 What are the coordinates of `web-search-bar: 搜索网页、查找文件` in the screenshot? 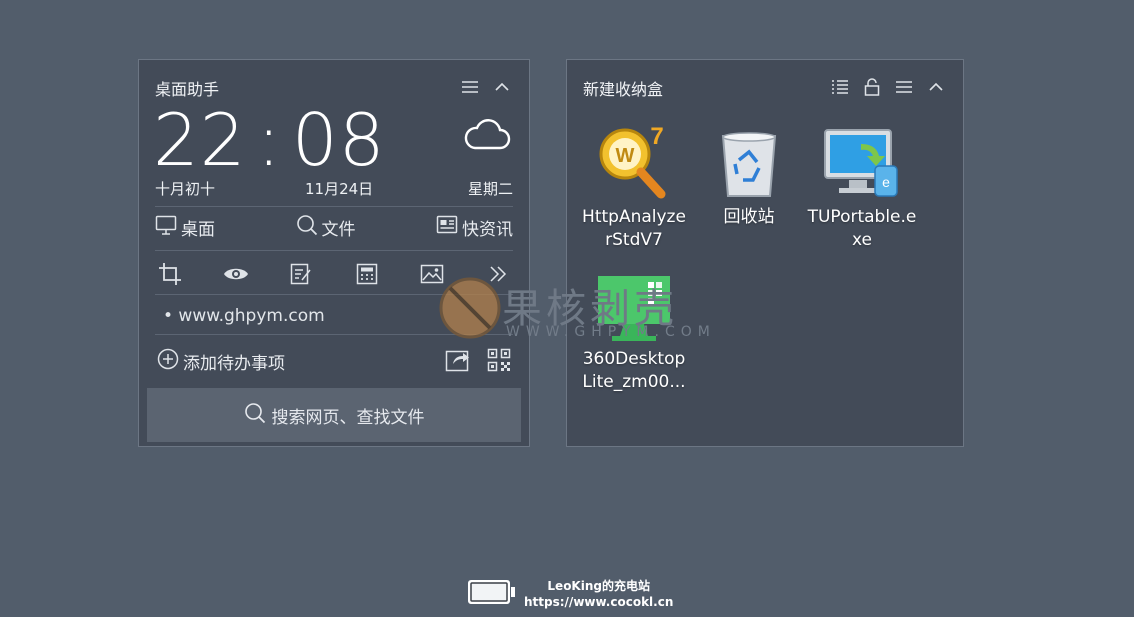 It's located at (334, 415).